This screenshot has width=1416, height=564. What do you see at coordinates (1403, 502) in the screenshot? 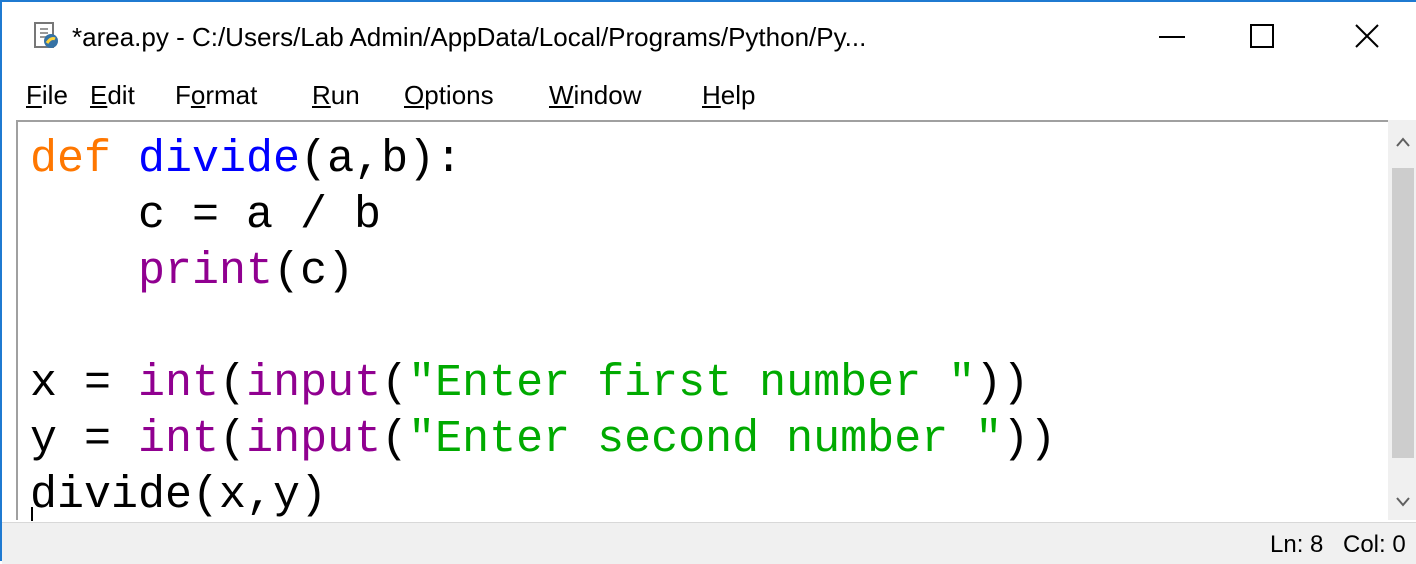
I see `scroll-down-icon` at bounding box center [1403, 502].